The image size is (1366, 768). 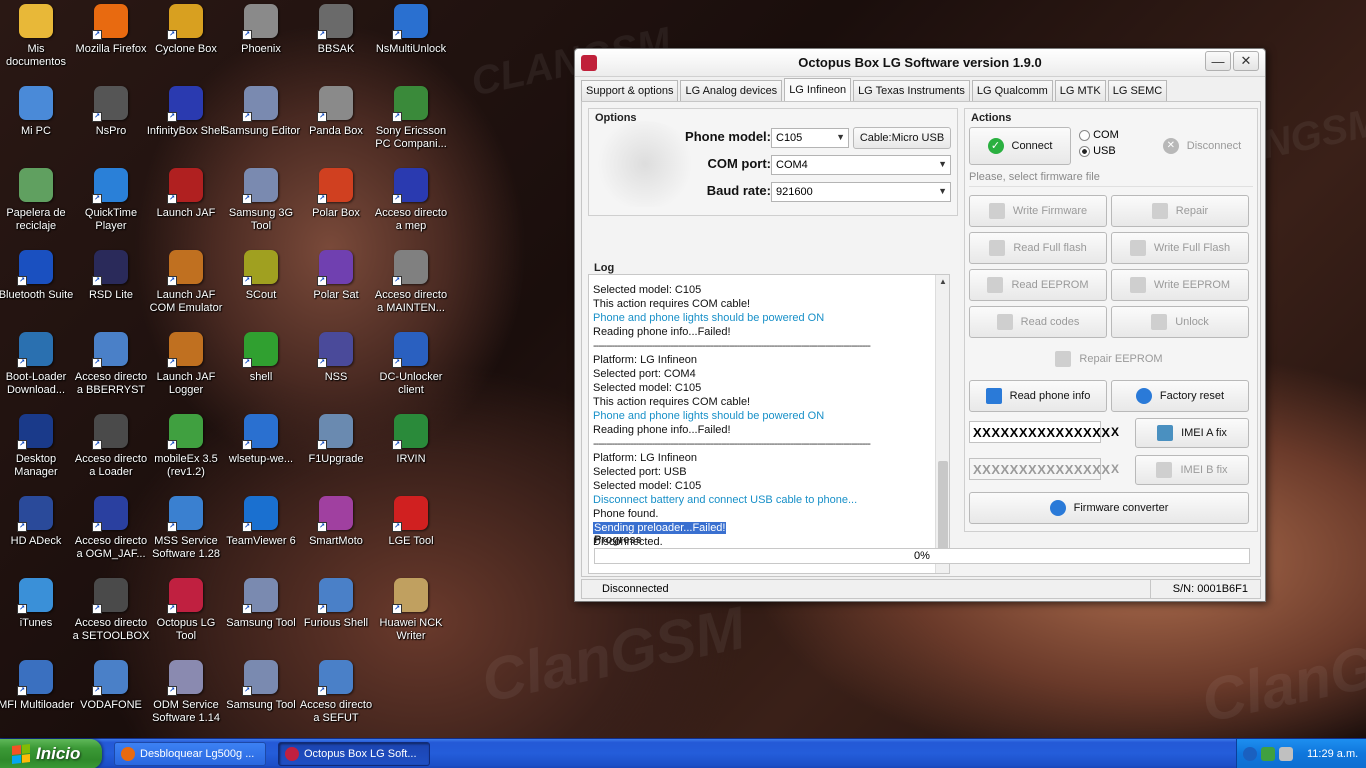 What do you see at coordinates (336, 288) in the screenshot?
I see `desktop-icon: ↗ Polar Sat` at bounding box center [336, 288].